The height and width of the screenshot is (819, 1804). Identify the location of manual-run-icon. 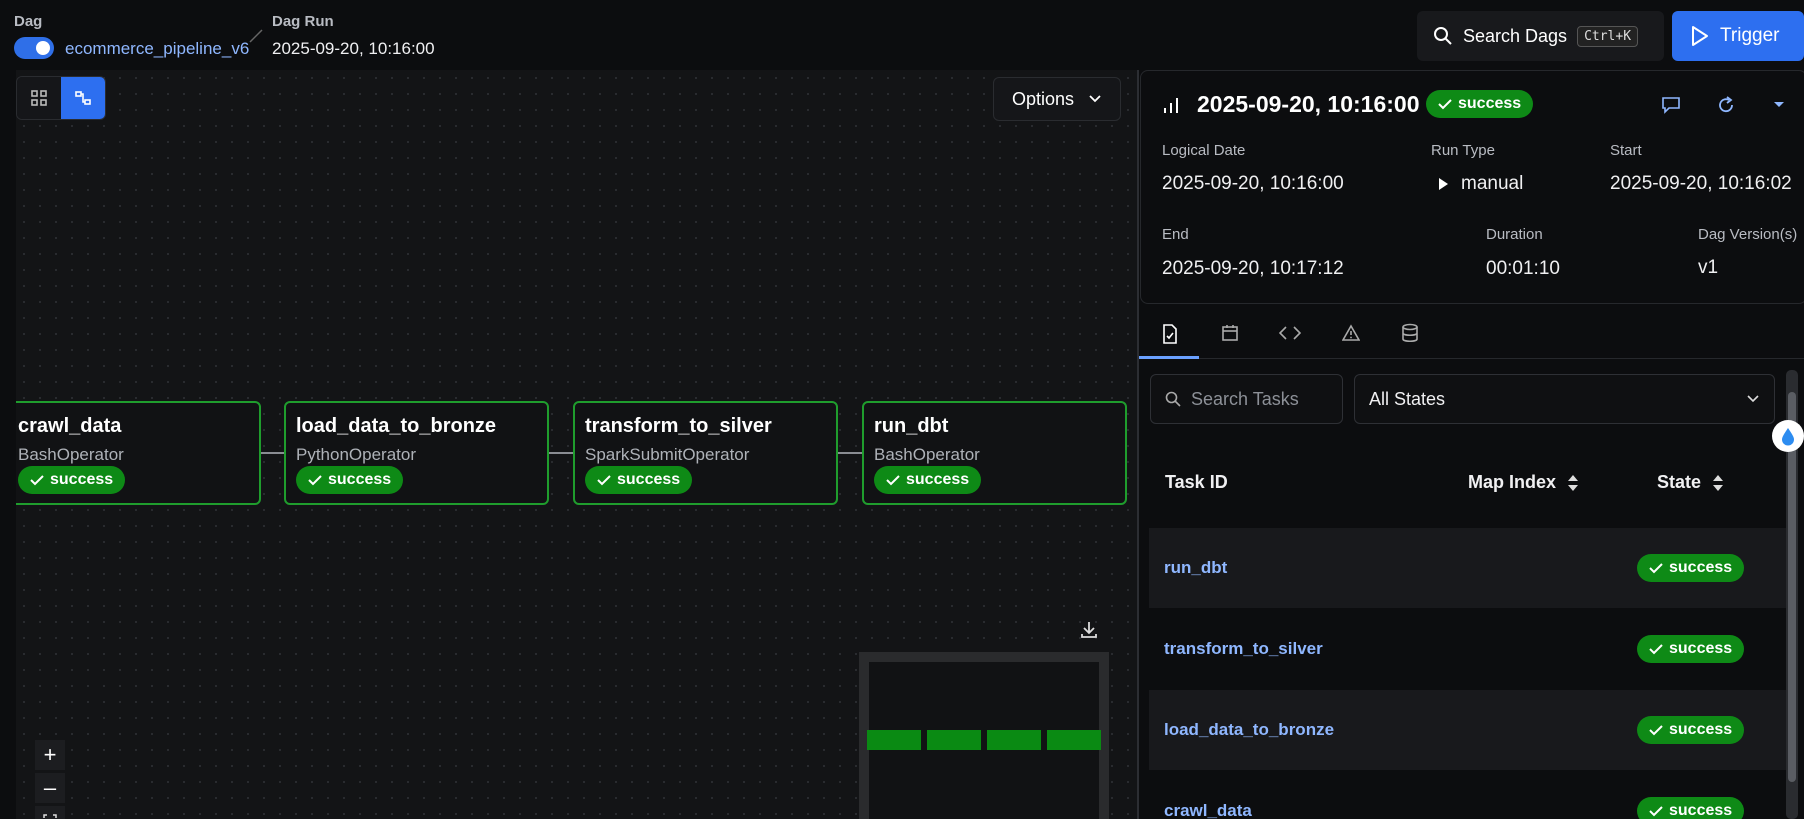
(1443, 184).